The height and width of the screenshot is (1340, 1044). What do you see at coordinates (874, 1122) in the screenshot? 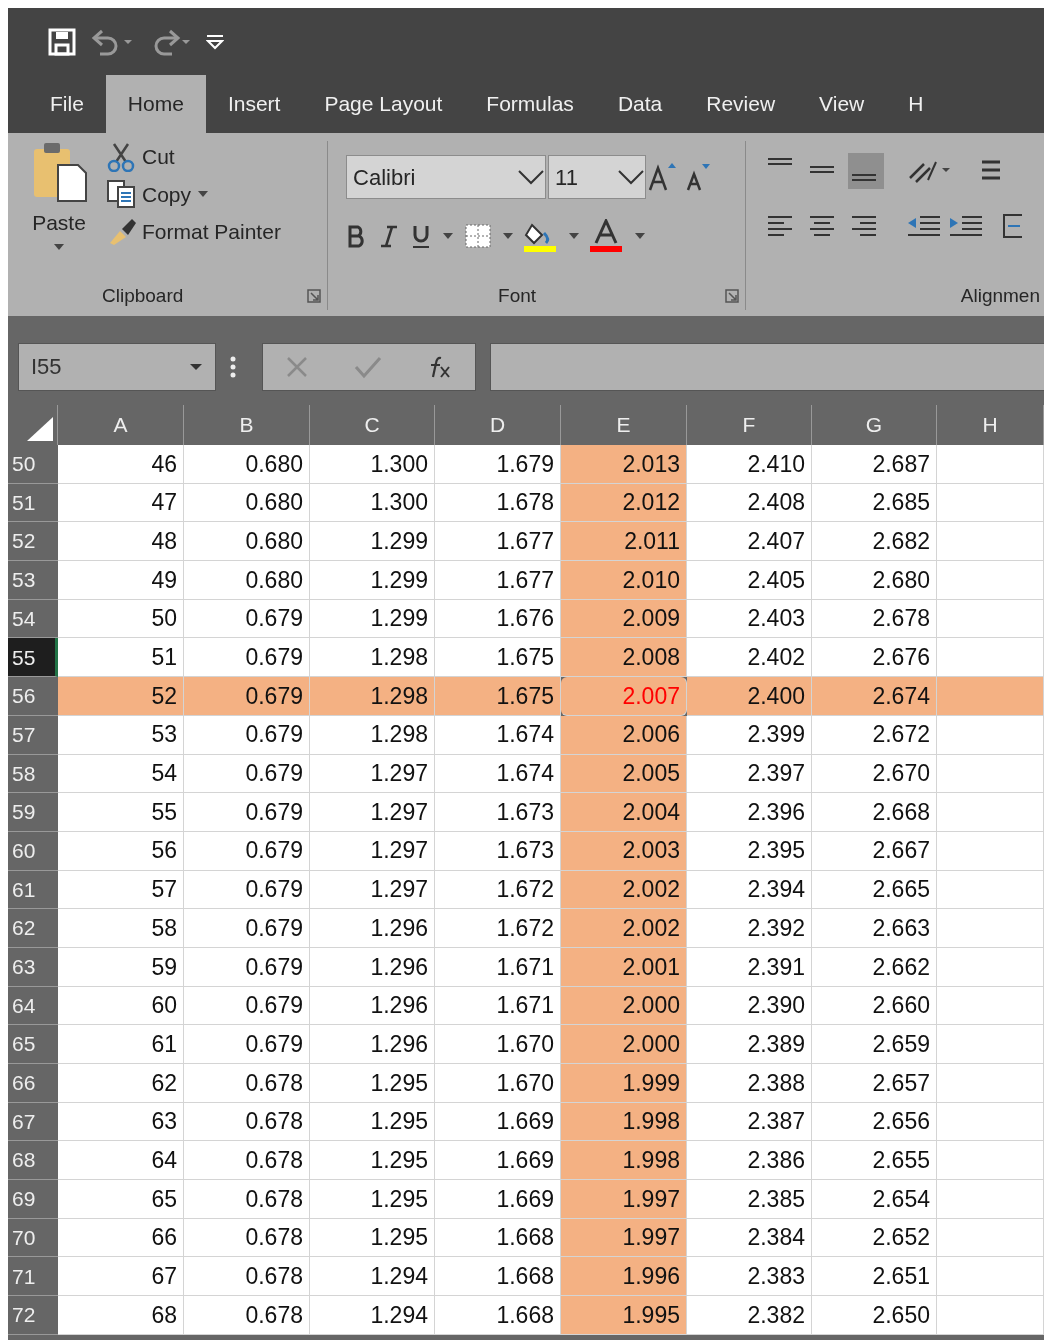
I see `table-cell: 2.656` at bounding box center [874, 1122].